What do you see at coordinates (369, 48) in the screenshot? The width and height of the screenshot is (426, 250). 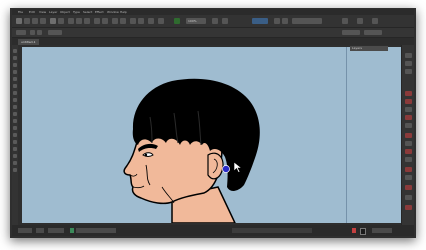 I see `panel-tab: Layers` at bounding box center [369, 48].